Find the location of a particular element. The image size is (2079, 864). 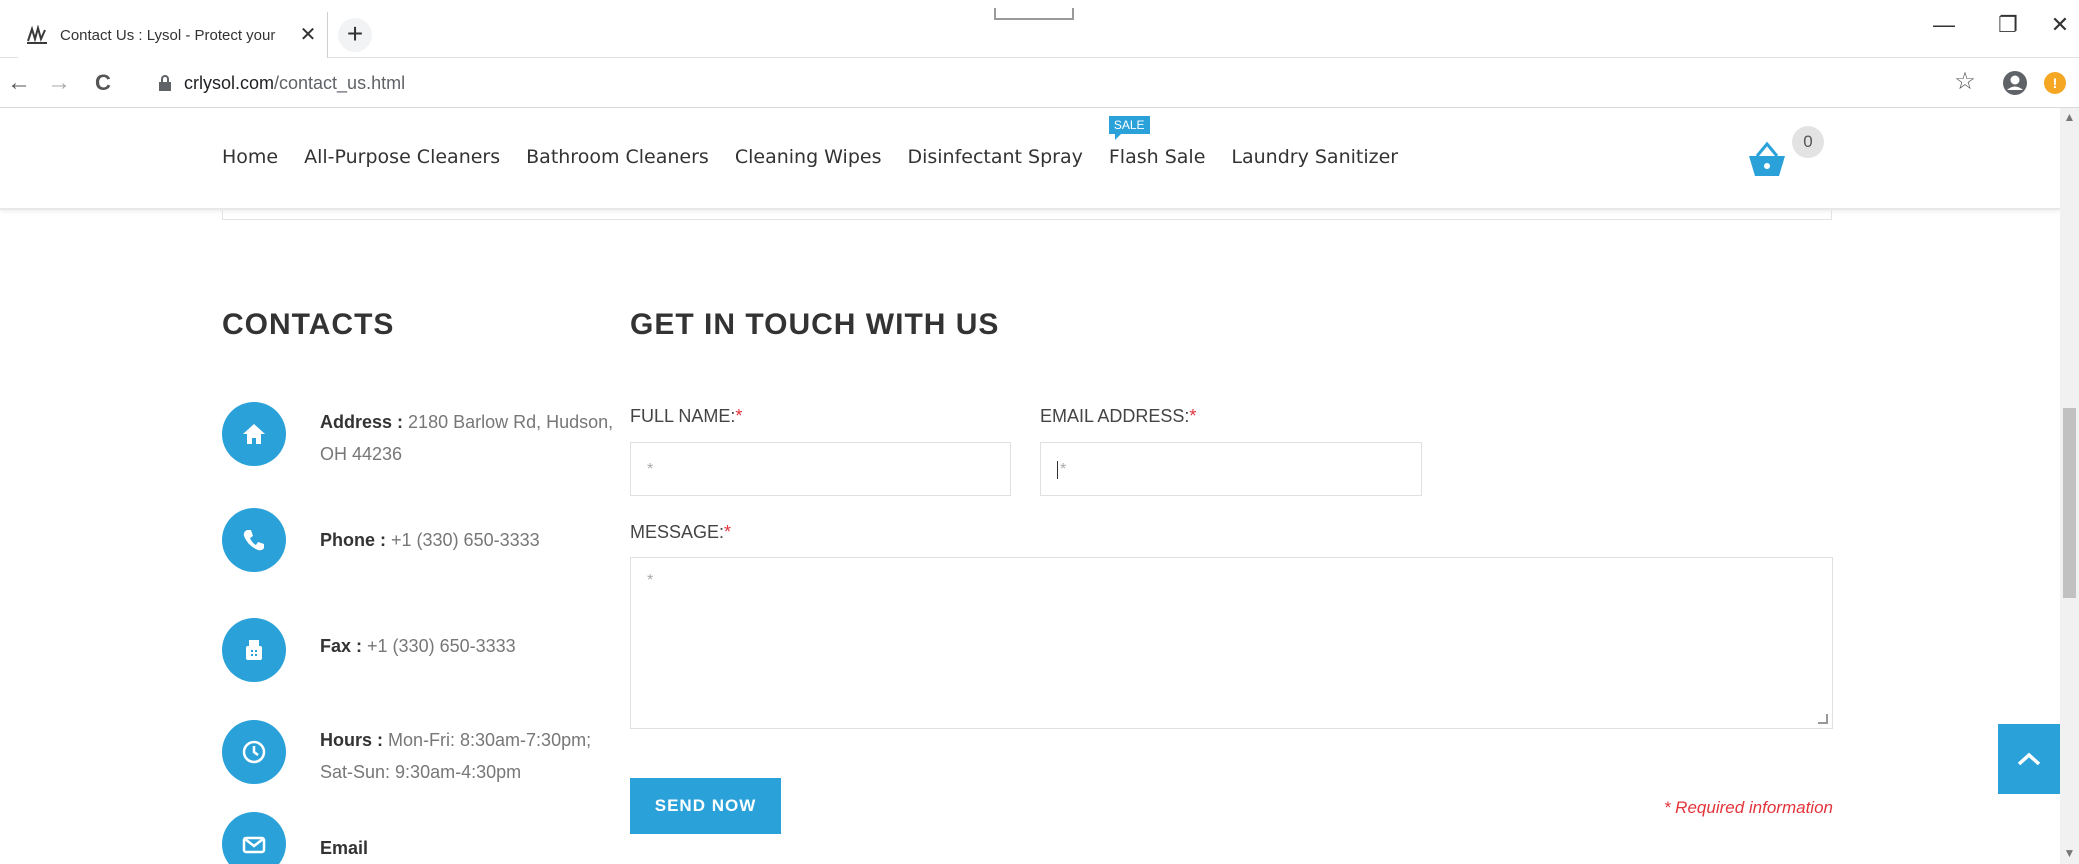

back-to-top-button is located at coordinates (2029, 759).